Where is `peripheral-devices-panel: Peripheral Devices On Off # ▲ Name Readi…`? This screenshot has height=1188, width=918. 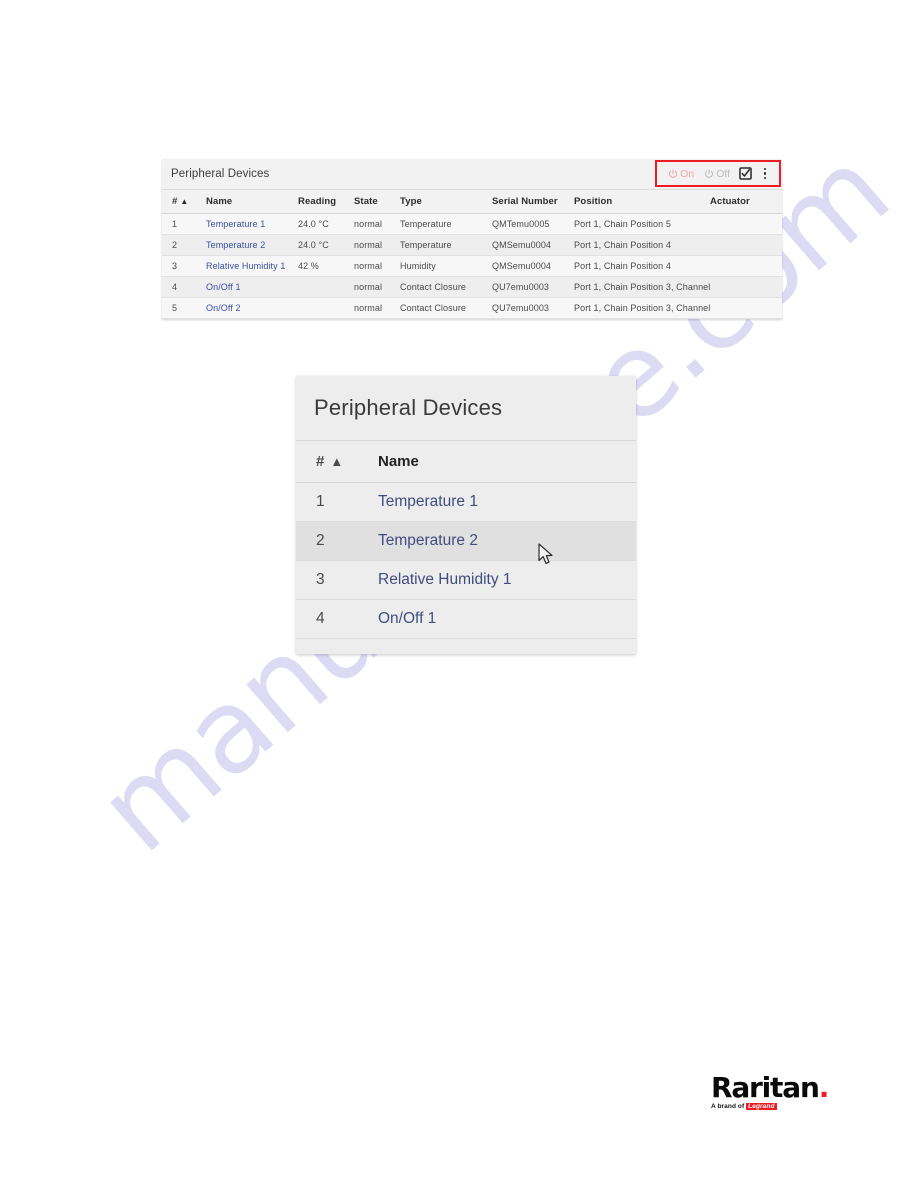
peripheral-devices-panel: Peripheral Devices On Off # ▲ Name Readi… is located at coordinates (472, 239).